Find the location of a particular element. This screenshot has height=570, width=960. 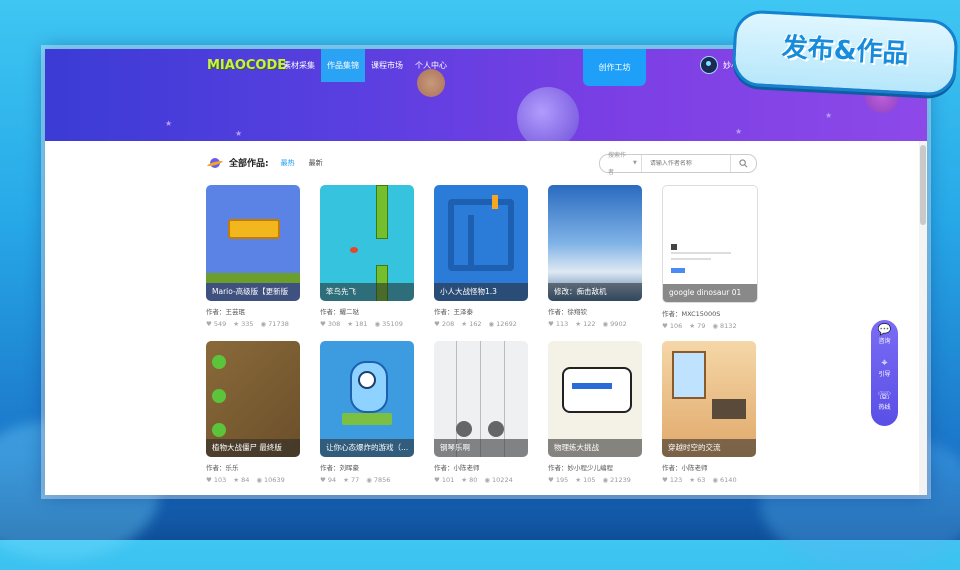

stars-stat: ★ 181 is located at coordinates (357, 324).